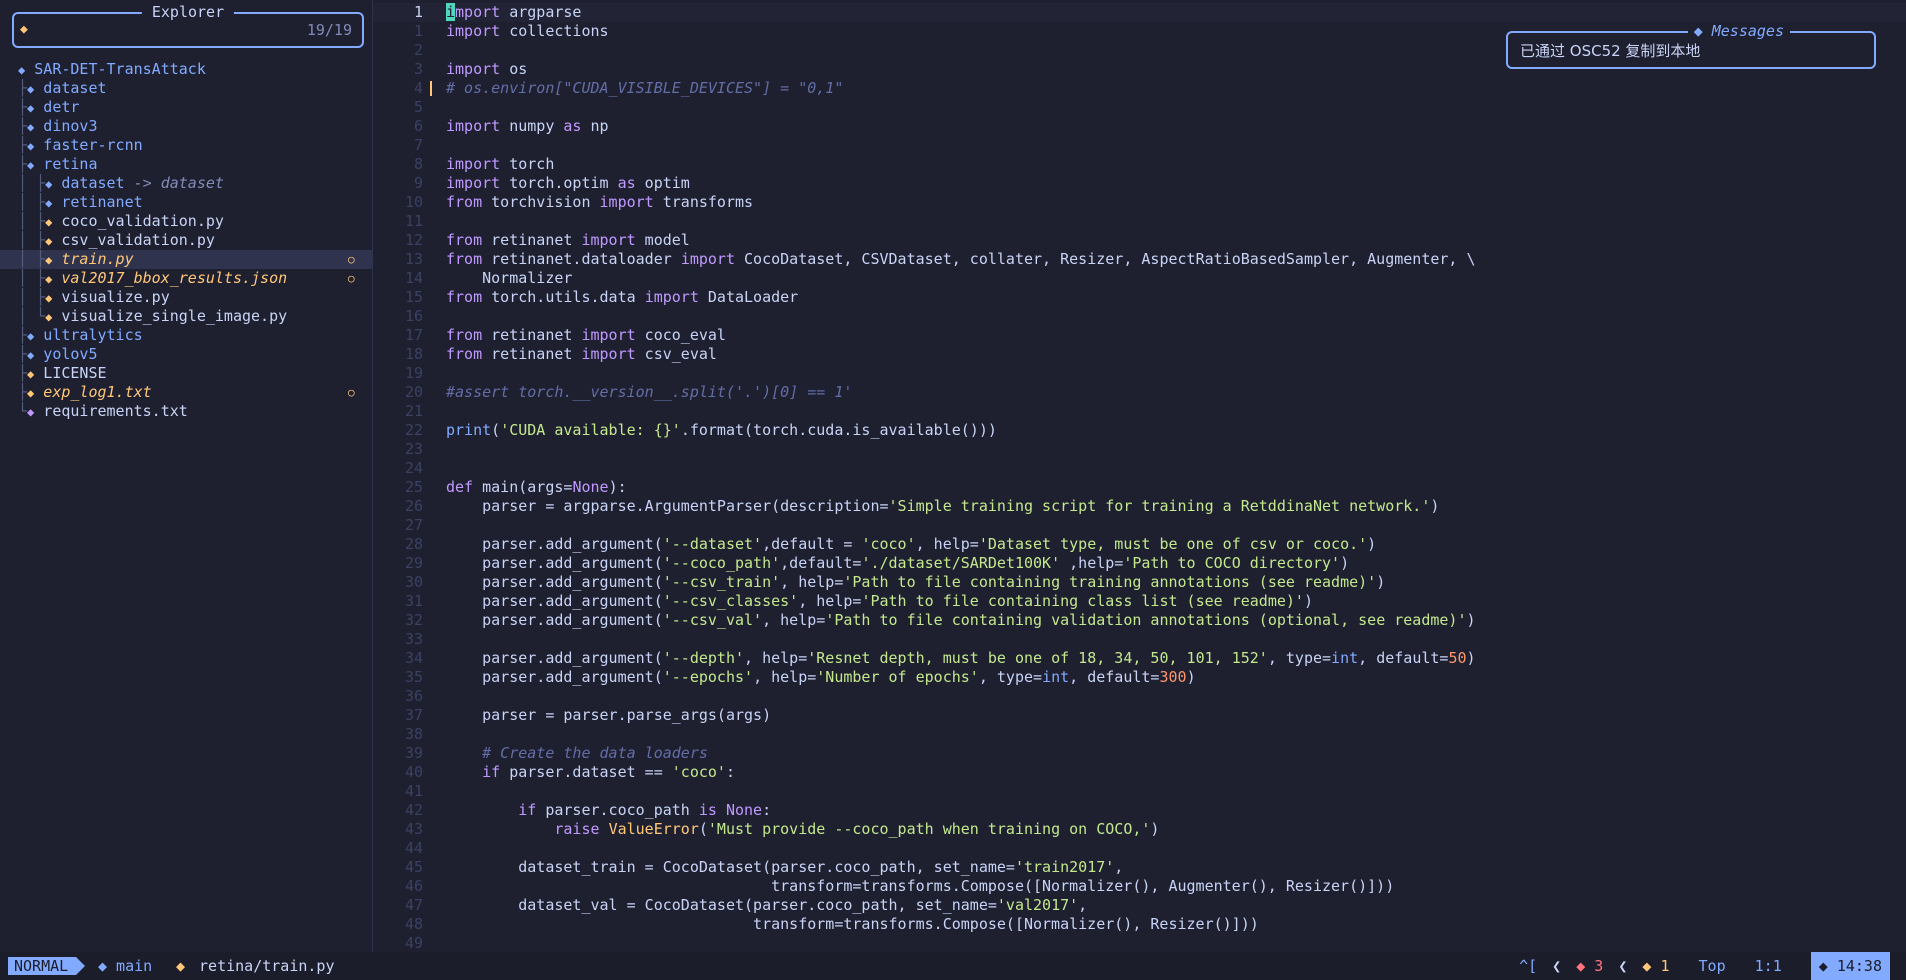  I want to click on tree-item: │ ├◆ val2017_bbox_results.json ○, so click(186, 278).